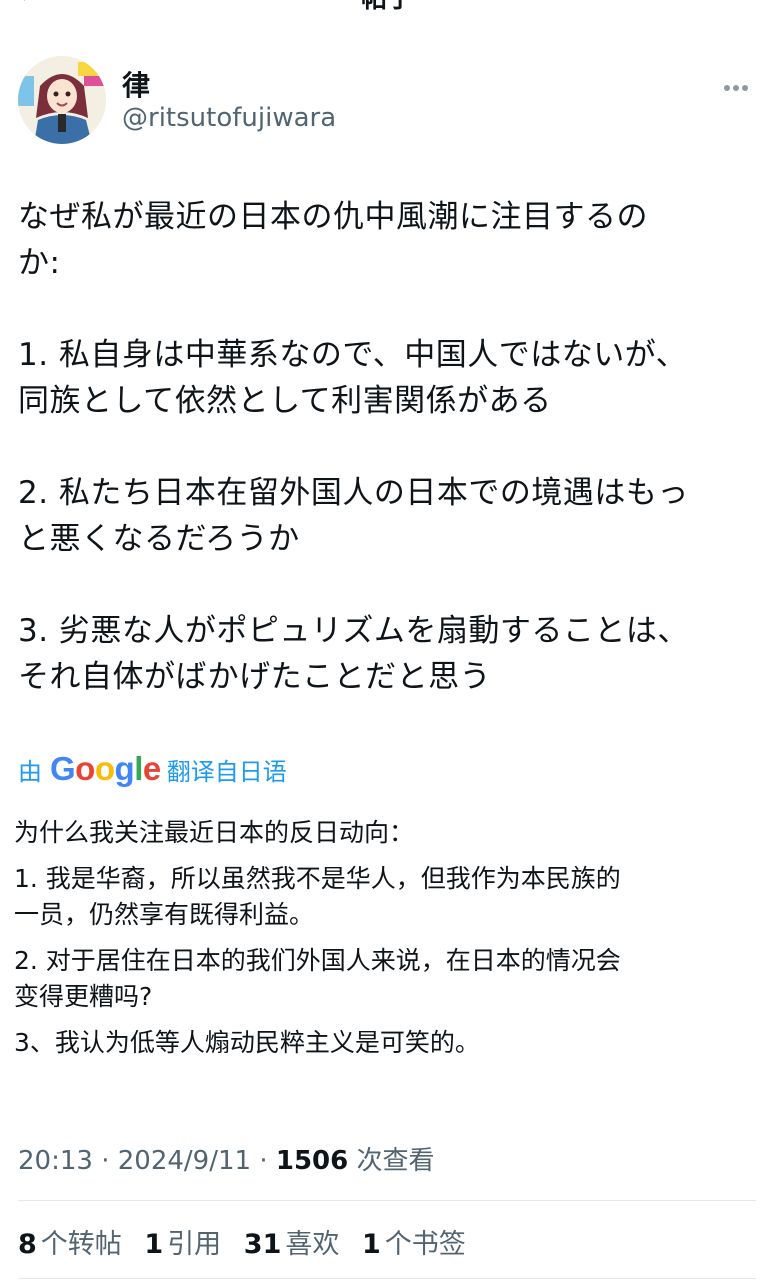 Image resolution: width=774 pixels, height=1280 pixels. Describe the element at coordinates (55, 1161) in the screenshot. I see `tweet-time: 20:13` at that location.